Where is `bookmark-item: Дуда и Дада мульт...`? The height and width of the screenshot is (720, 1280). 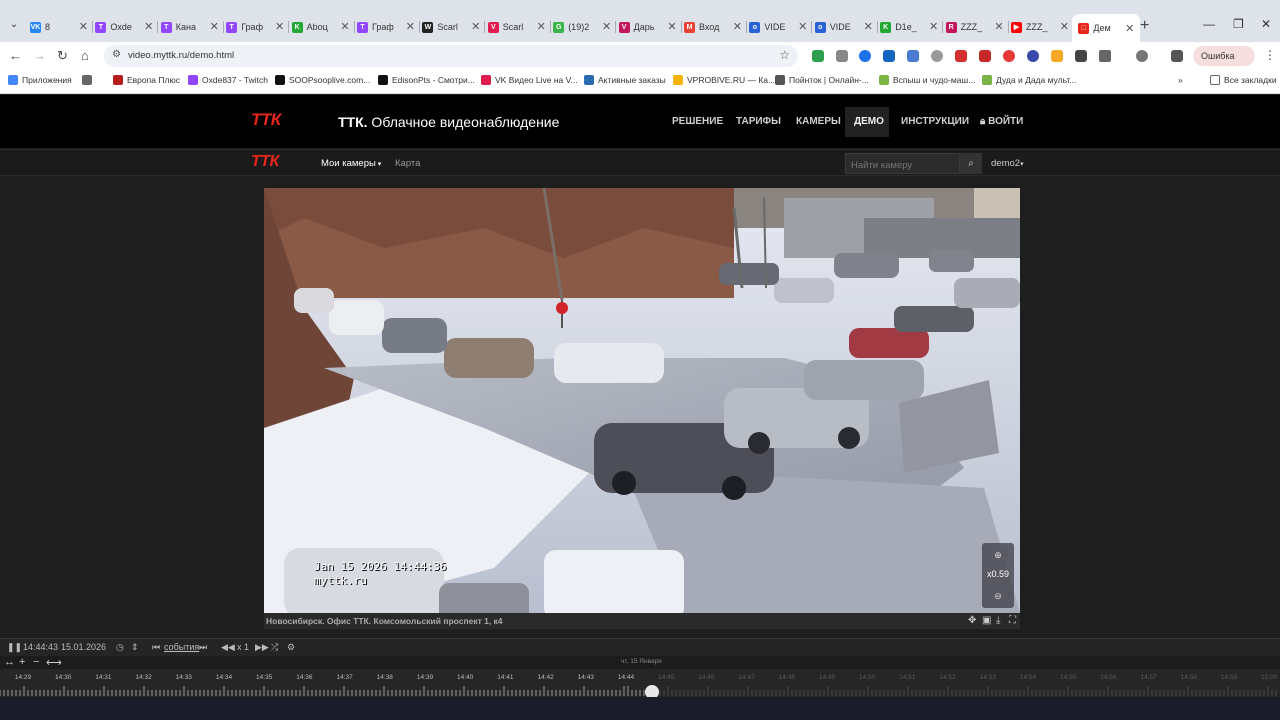
bookmark-item: Дуда и Дада мульт... is located at coordinates (1029, 80).